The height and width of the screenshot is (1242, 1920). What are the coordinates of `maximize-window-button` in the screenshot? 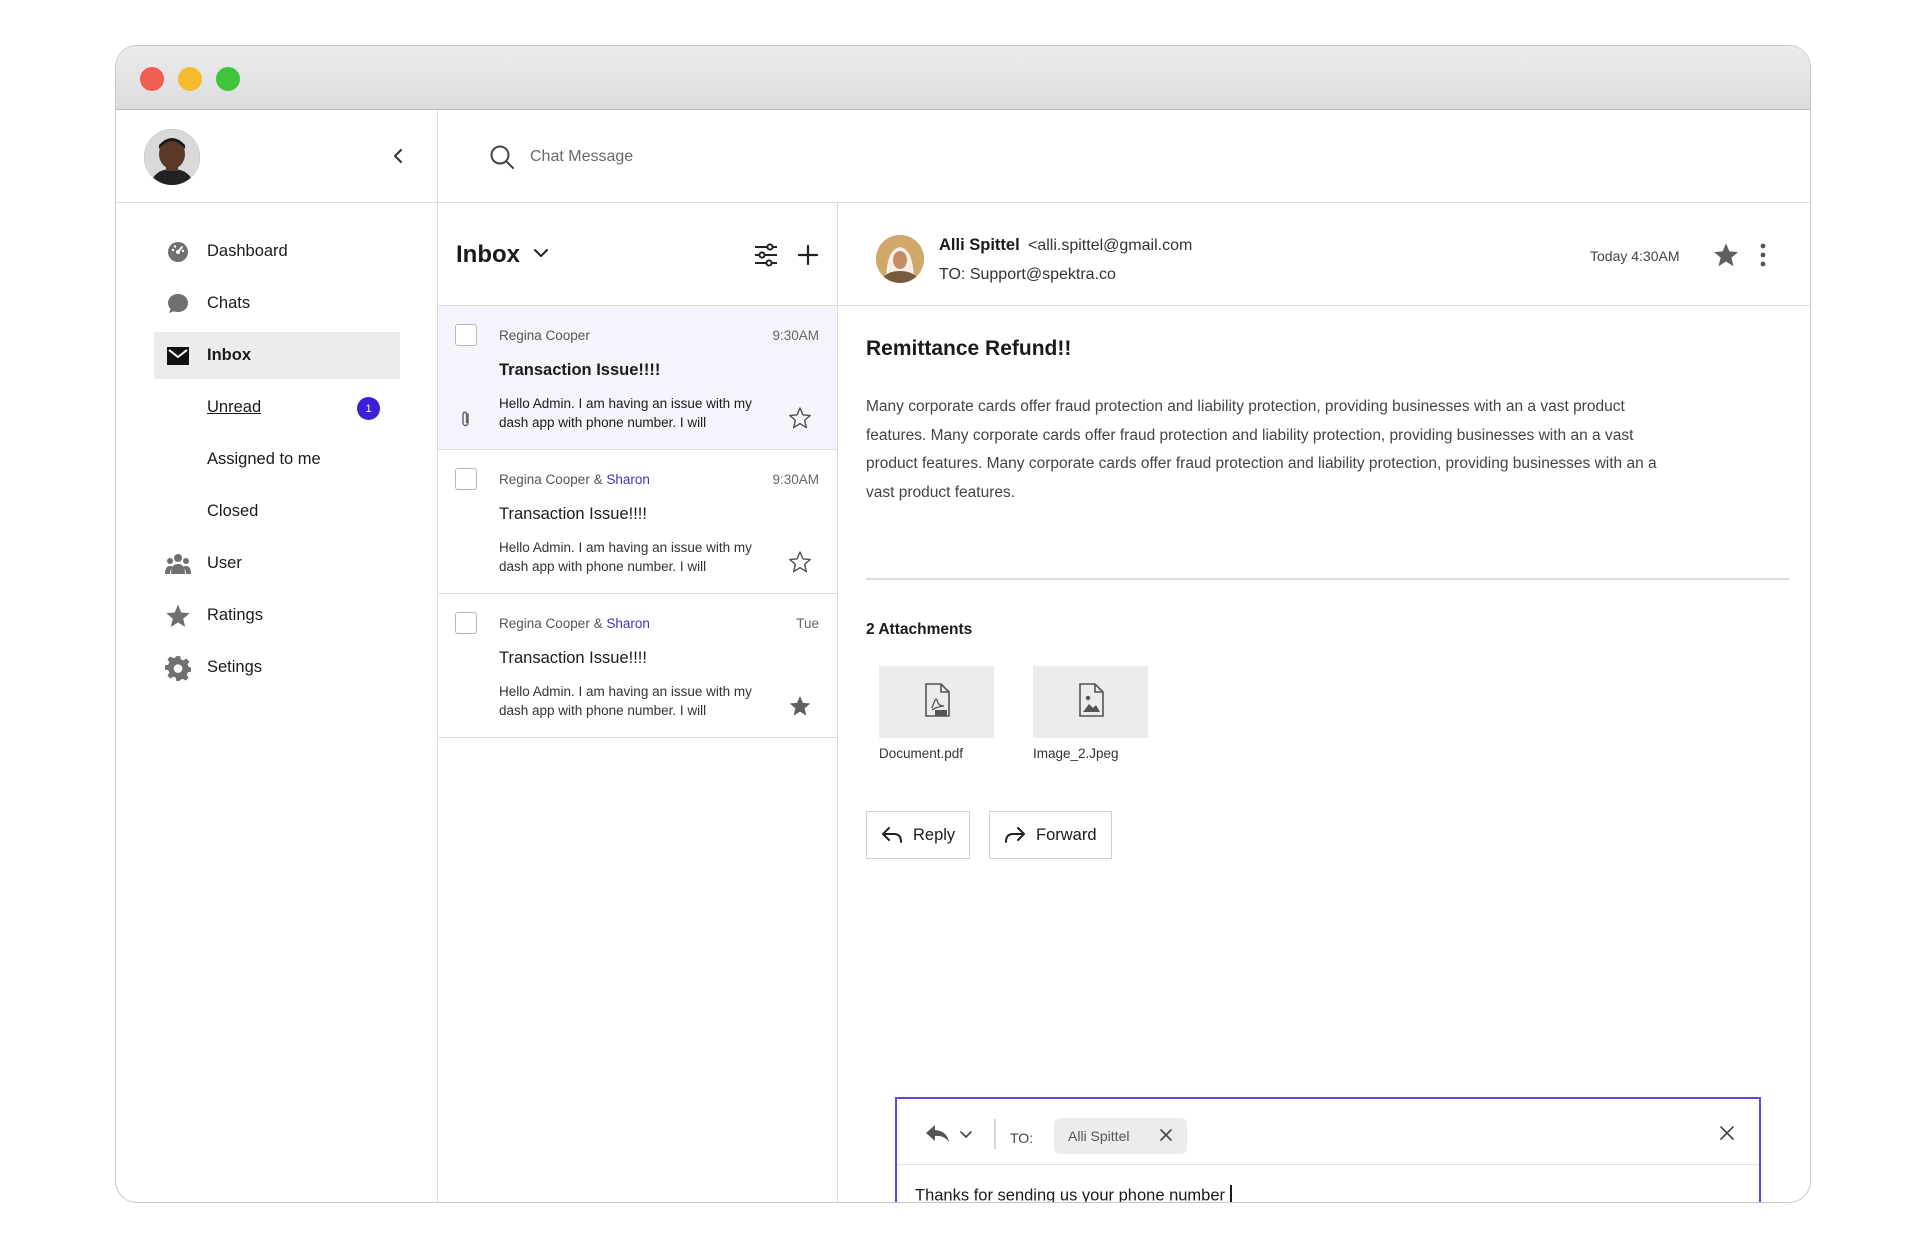 It's located at (228, 79).